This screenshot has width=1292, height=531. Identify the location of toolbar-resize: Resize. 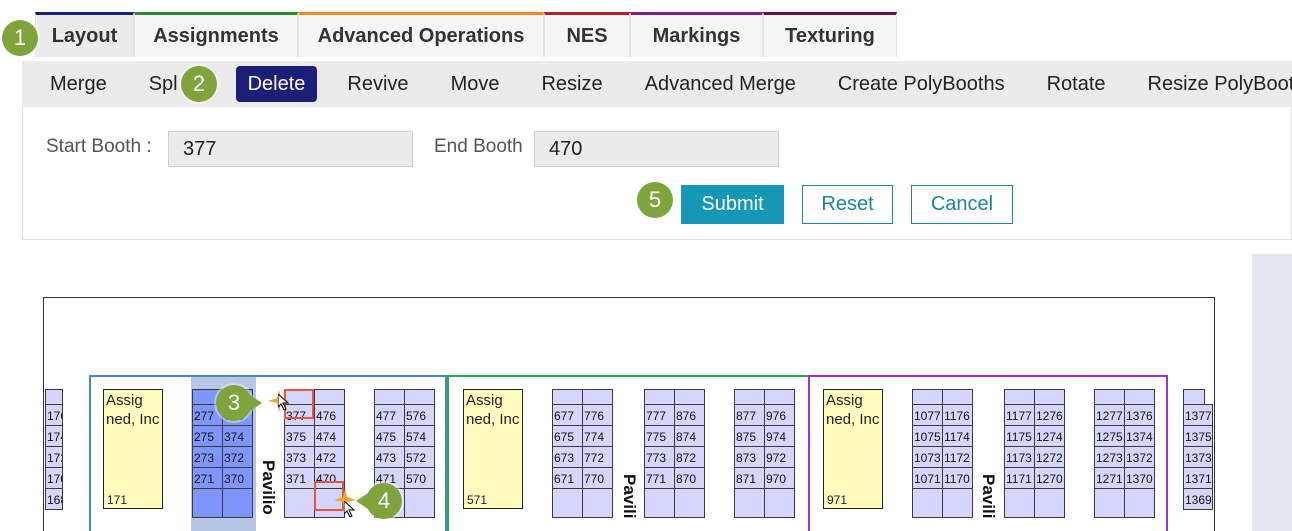
(571, 84).